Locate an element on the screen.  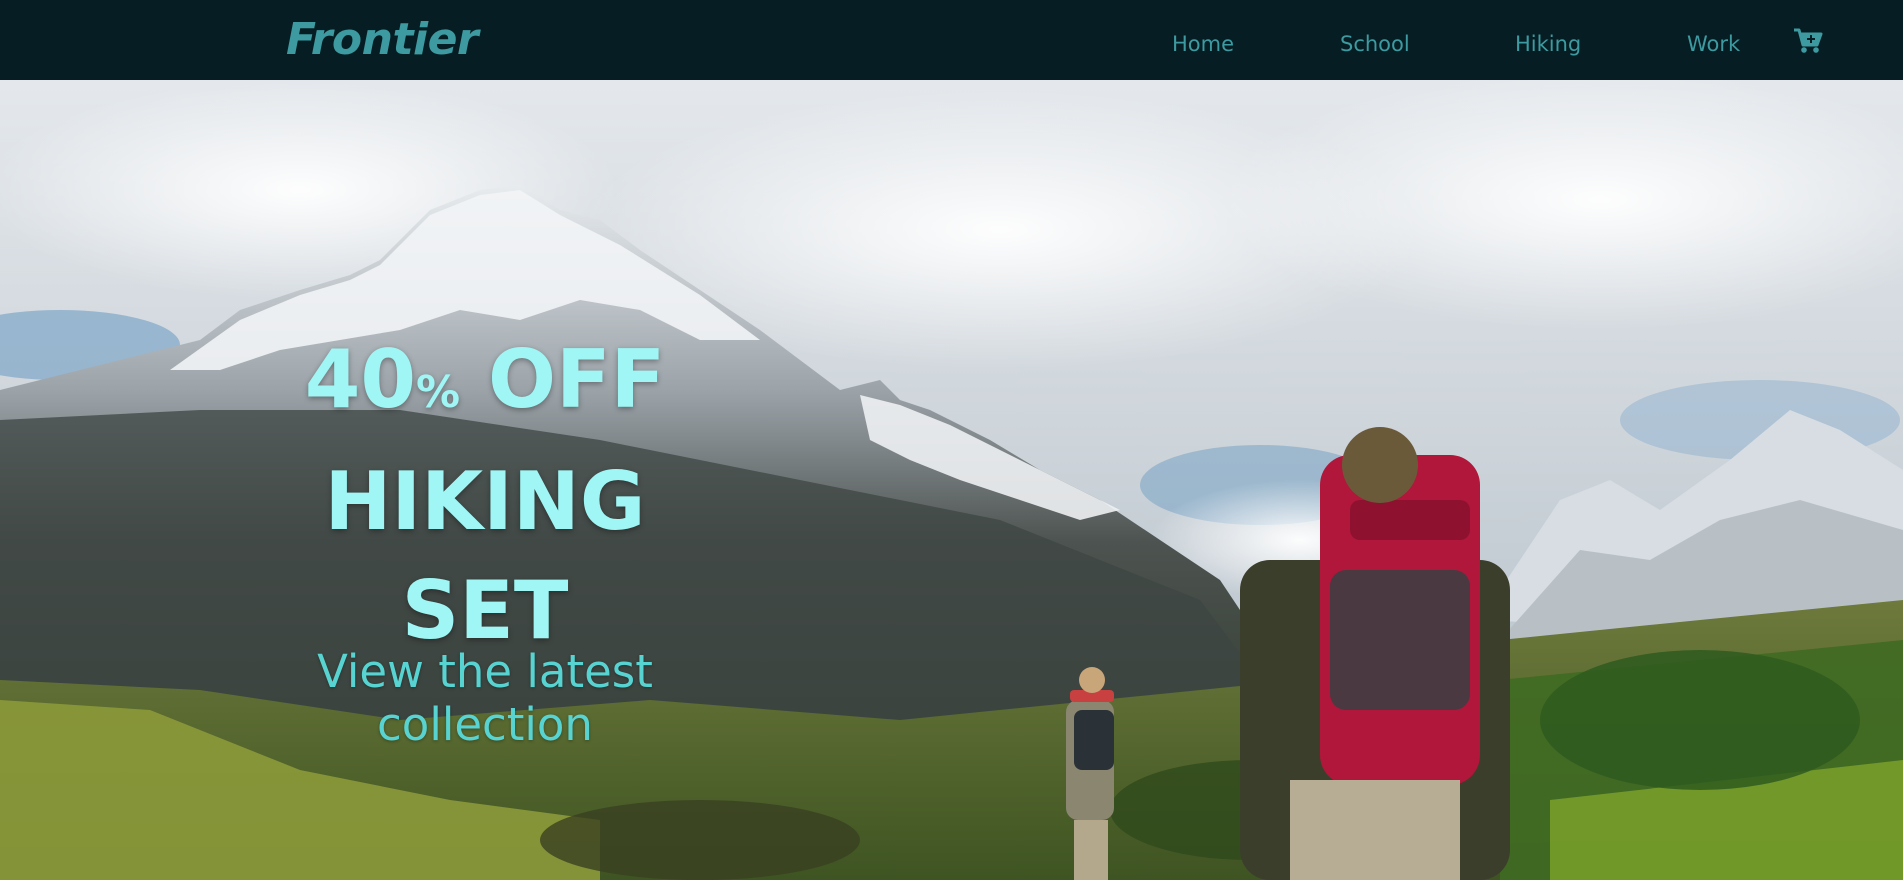
cart-plus-icon is located at coordinates (1808, 41).